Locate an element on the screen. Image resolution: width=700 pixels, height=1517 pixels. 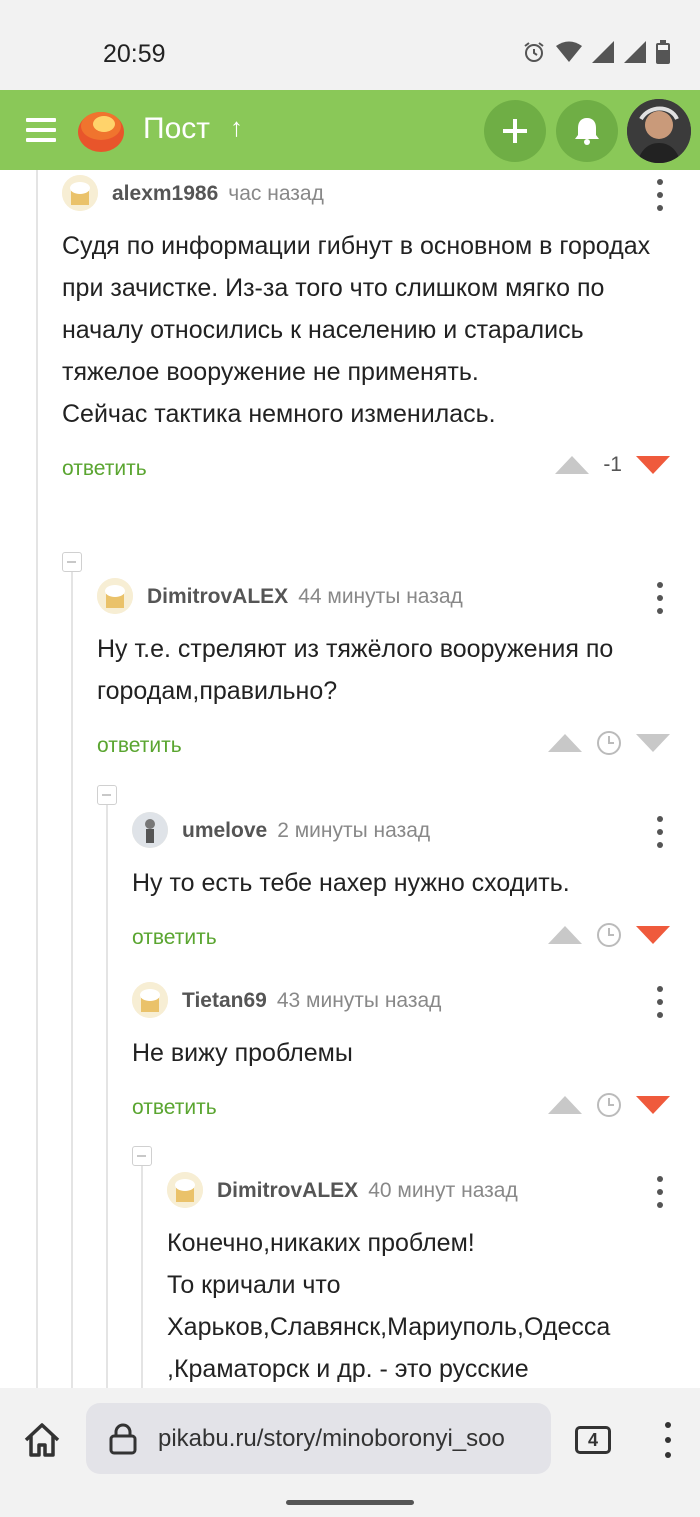
add-post-button is located at coordinates (515, 131).